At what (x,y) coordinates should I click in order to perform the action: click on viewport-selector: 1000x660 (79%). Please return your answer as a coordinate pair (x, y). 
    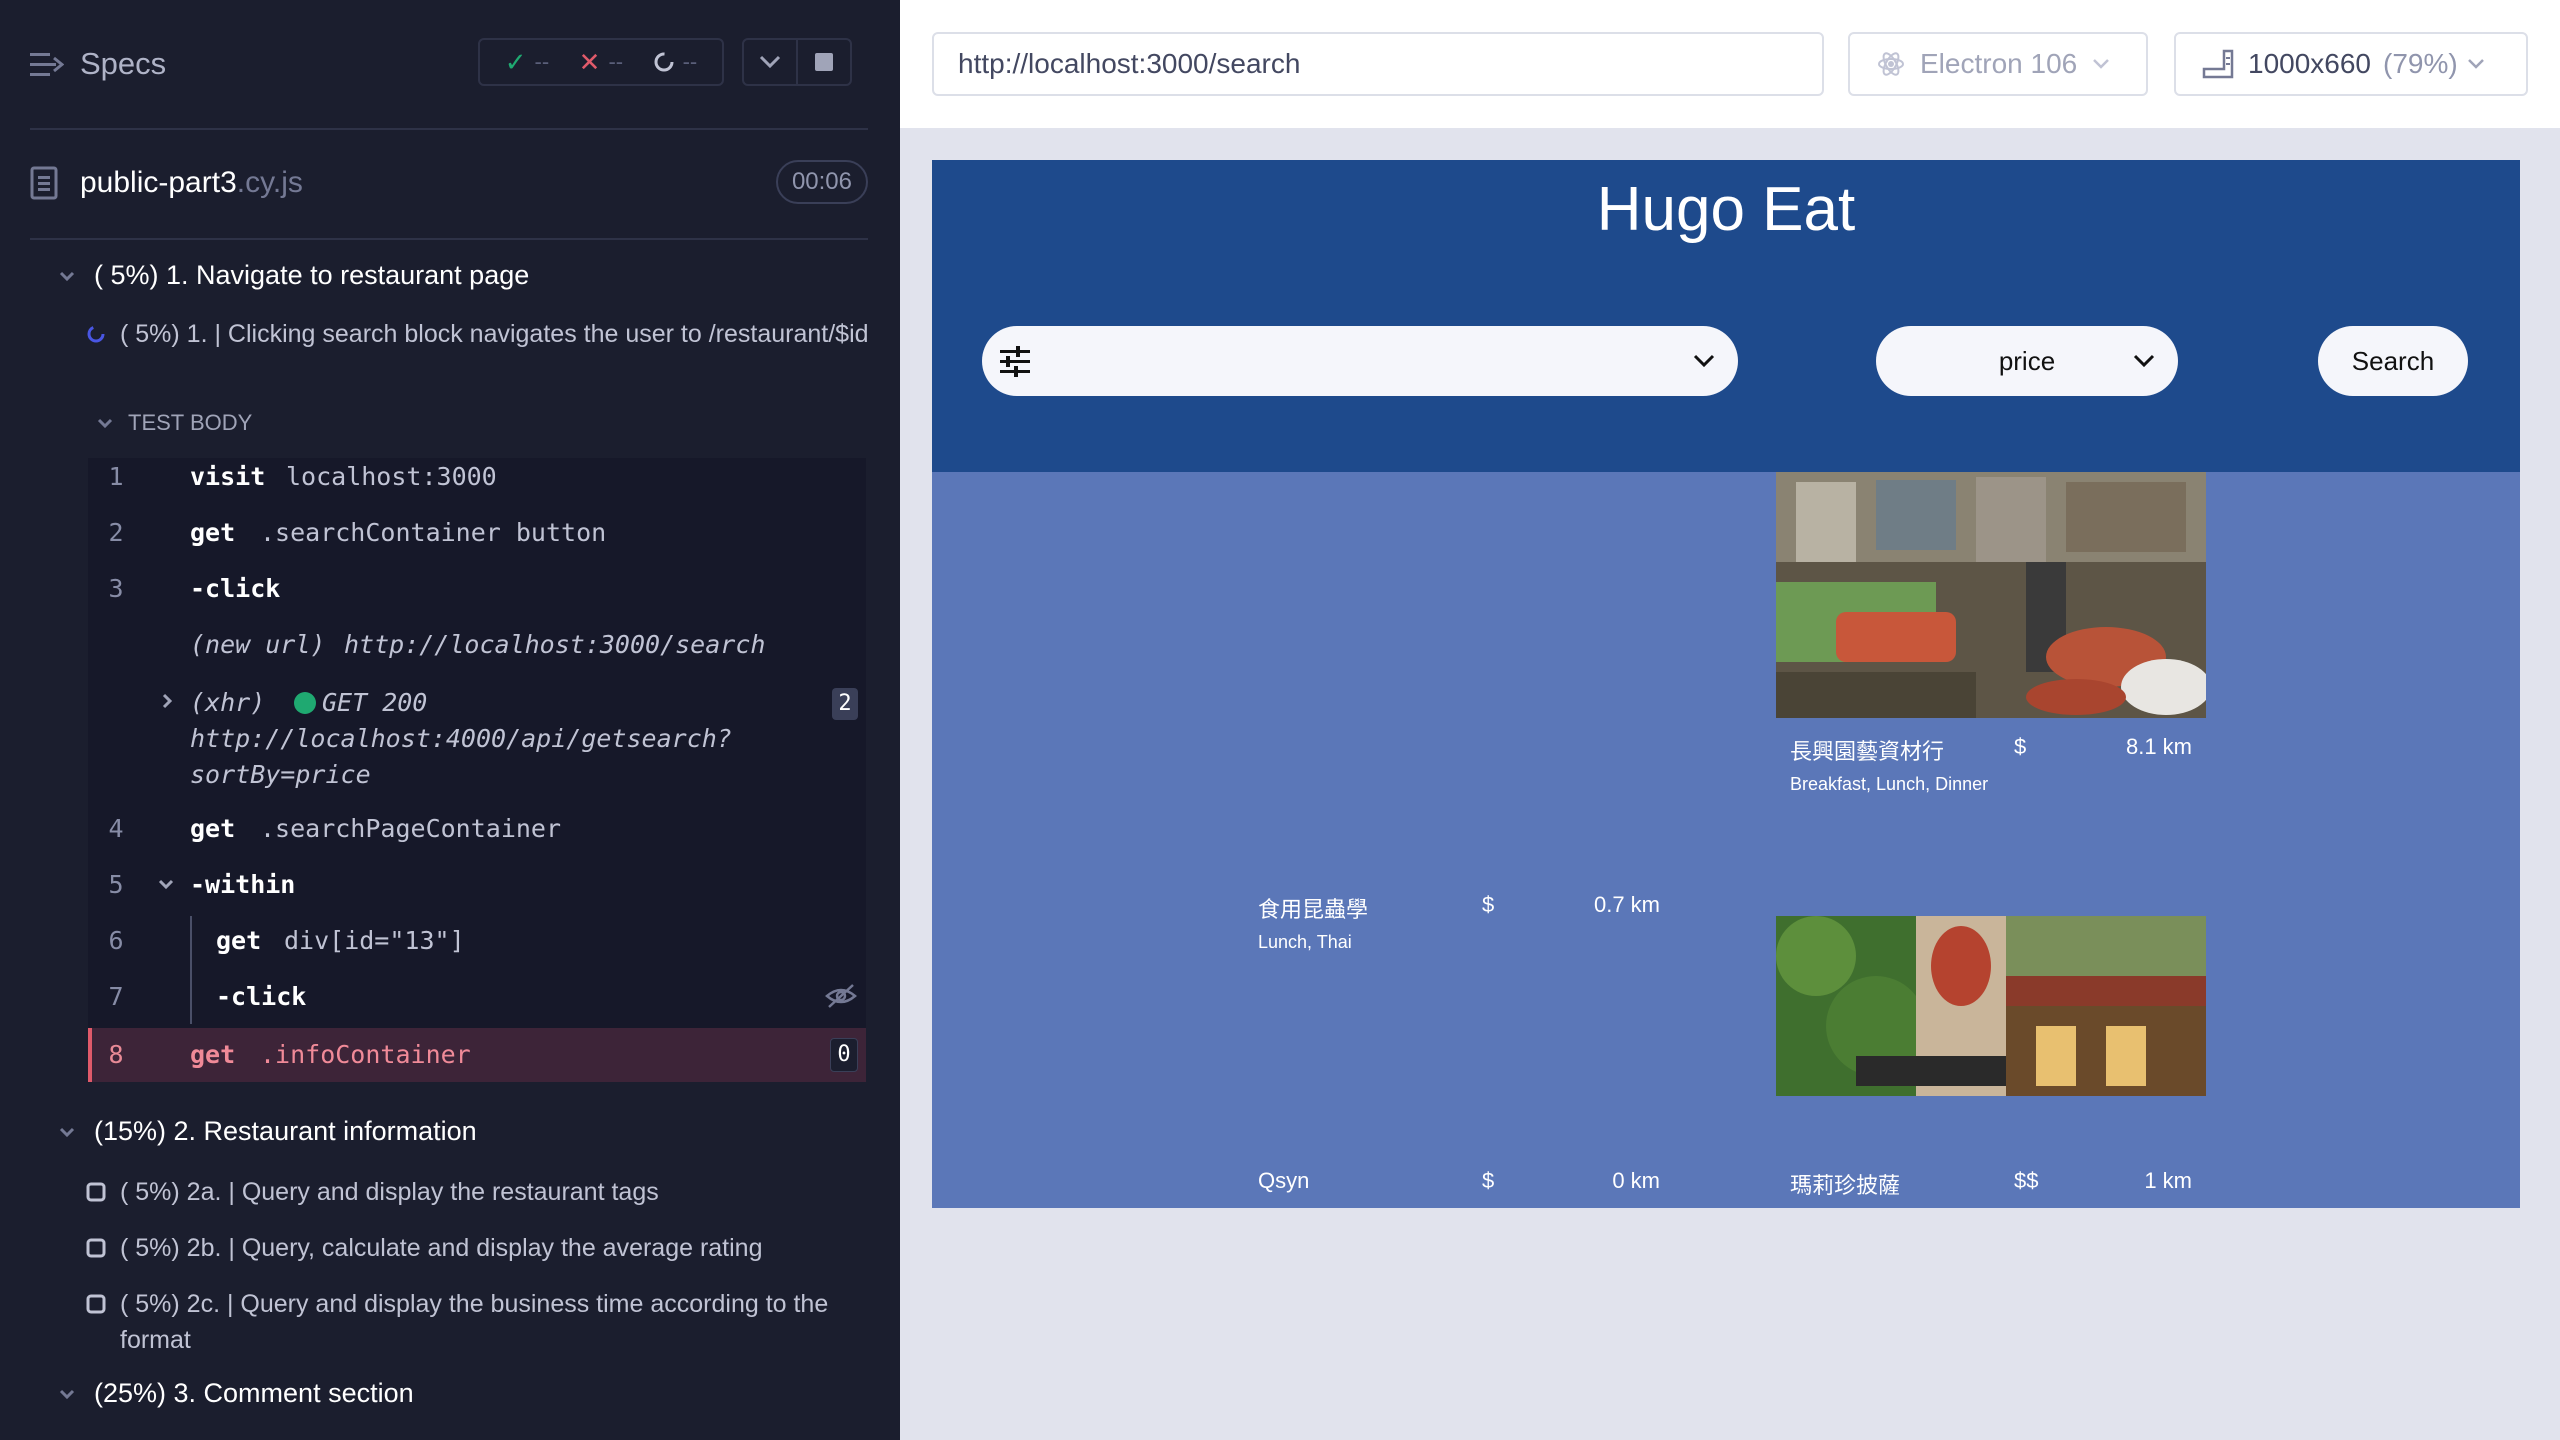
    Looking at the image, I should click on (2351, 64).